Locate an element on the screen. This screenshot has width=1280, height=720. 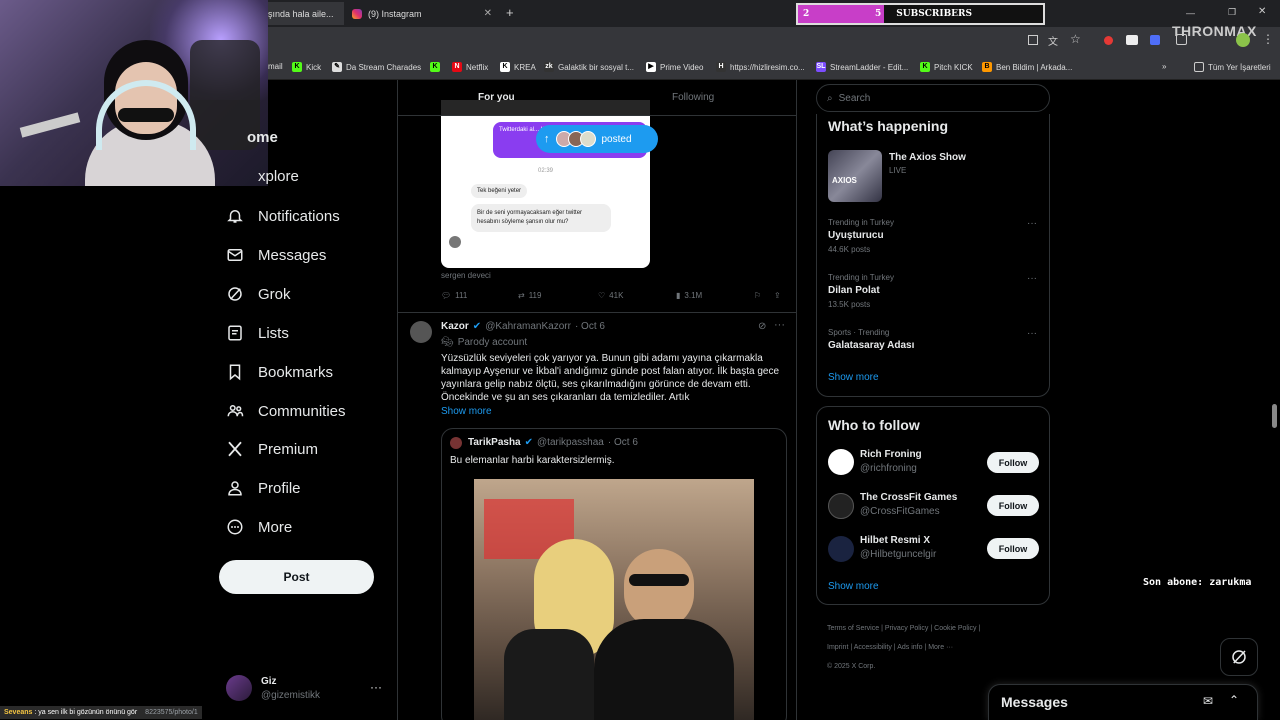
tab-for-you: For you is located at coordinates (496, 97).